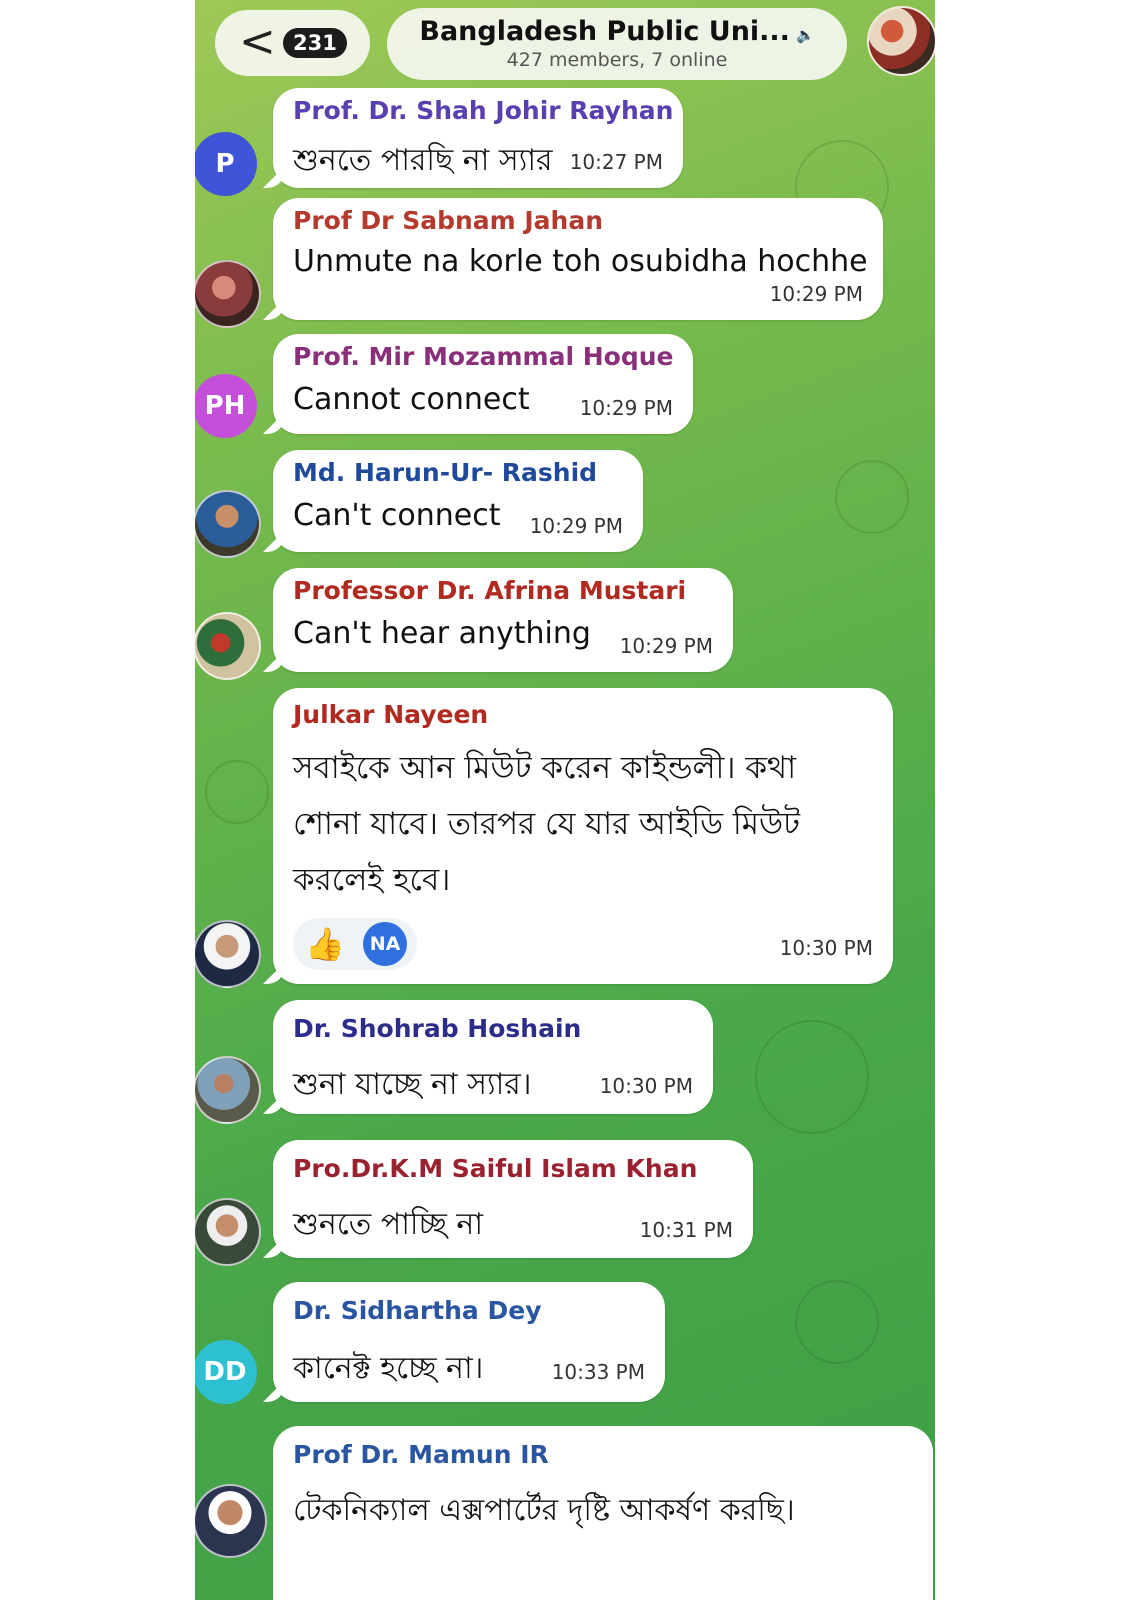 Image resolution: width=1130 pixels, height=1600 pixels. I want to click on sender-name: Dr. Shohrab Hoshain, so click(437, 1028).